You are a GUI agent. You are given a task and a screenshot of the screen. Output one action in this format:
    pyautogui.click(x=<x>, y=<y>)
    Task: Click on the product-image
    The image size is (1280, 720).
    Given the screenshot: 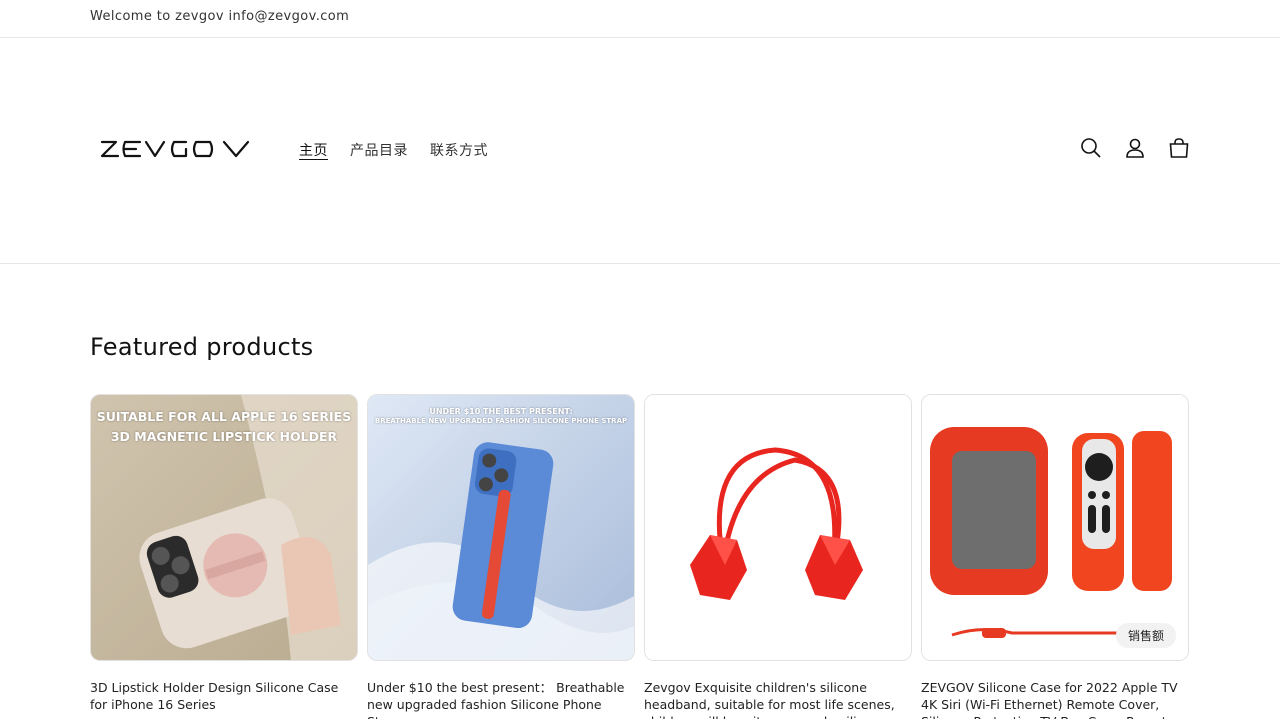 What is the action you would take?
    pyautogui.click(x=778, y=527)
    